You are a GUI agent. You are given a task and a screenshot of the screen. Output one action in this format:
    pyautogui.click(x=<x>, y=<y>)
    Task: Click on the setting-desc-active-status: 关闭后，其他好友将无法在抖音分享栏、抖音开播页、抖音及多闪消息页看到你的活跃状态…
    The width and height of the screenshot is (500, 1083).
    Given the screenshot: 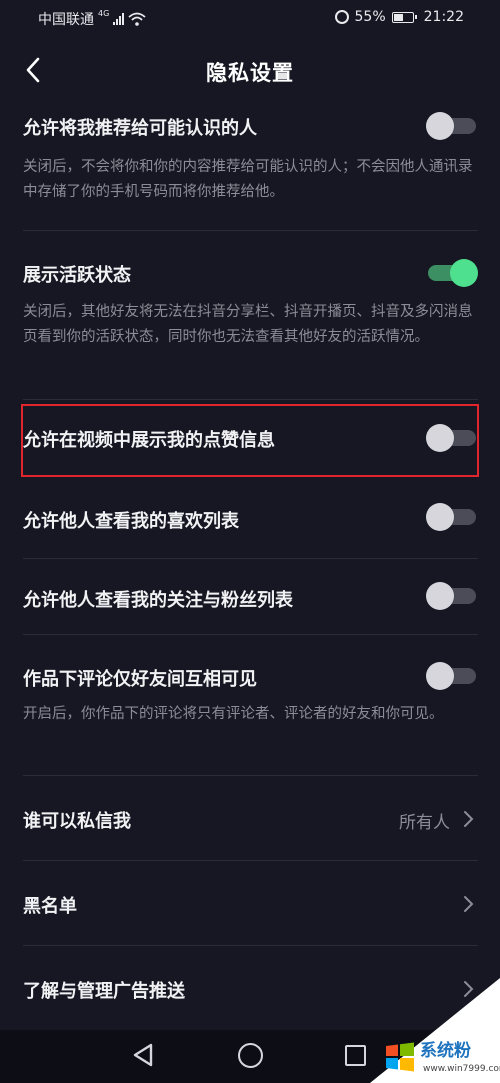 What is the action you would take?
    pyautogui.click(x=248, y=324)
    